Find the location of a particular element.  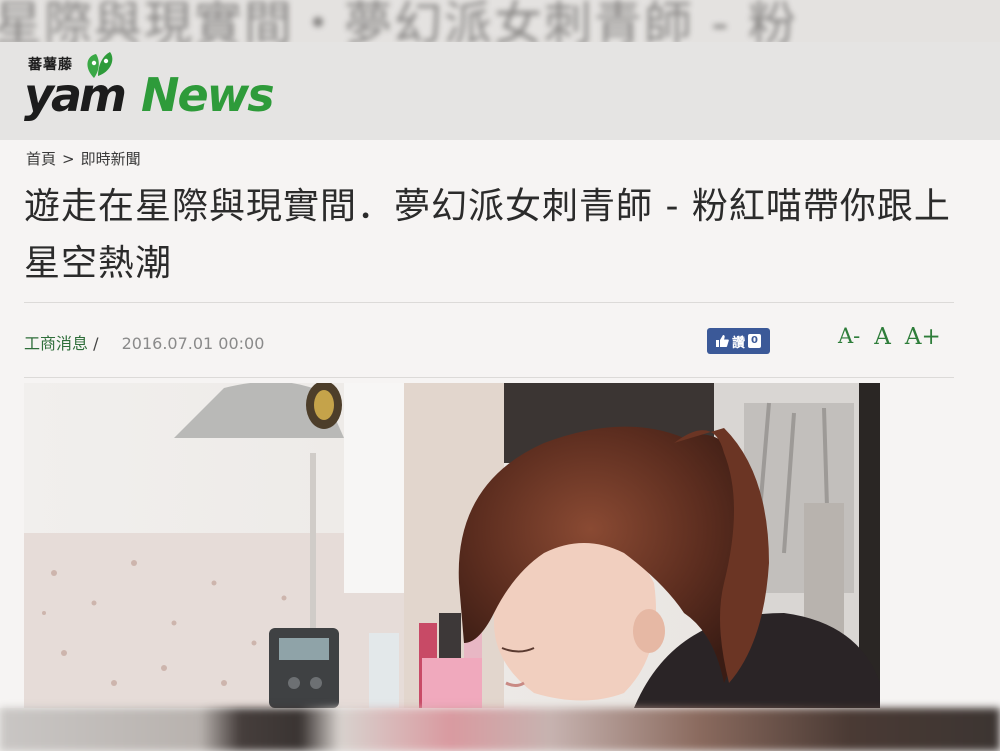

facebook-like-button: 讚 0 is located at coordinates (738, 341).